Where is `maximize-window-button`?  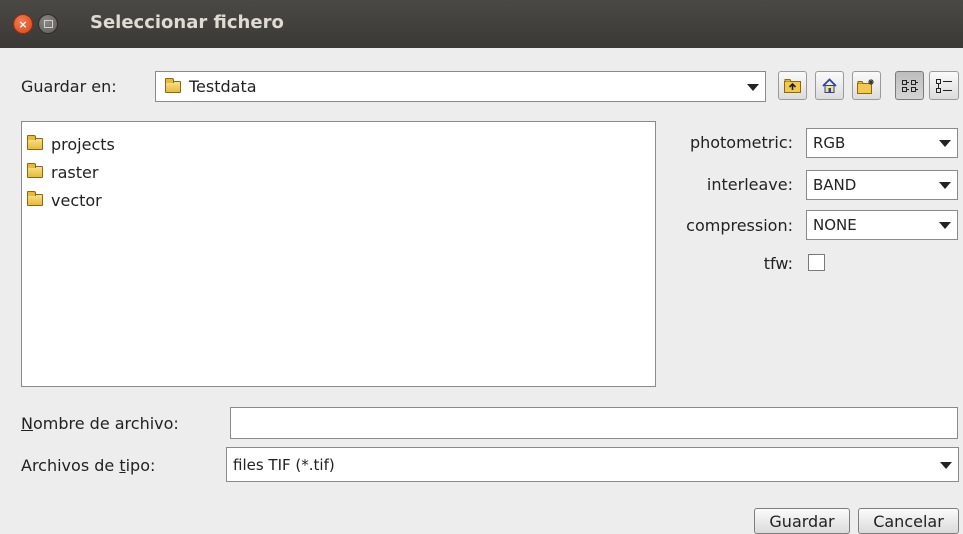
maximize-window-button is located at coordinates (48, 24).